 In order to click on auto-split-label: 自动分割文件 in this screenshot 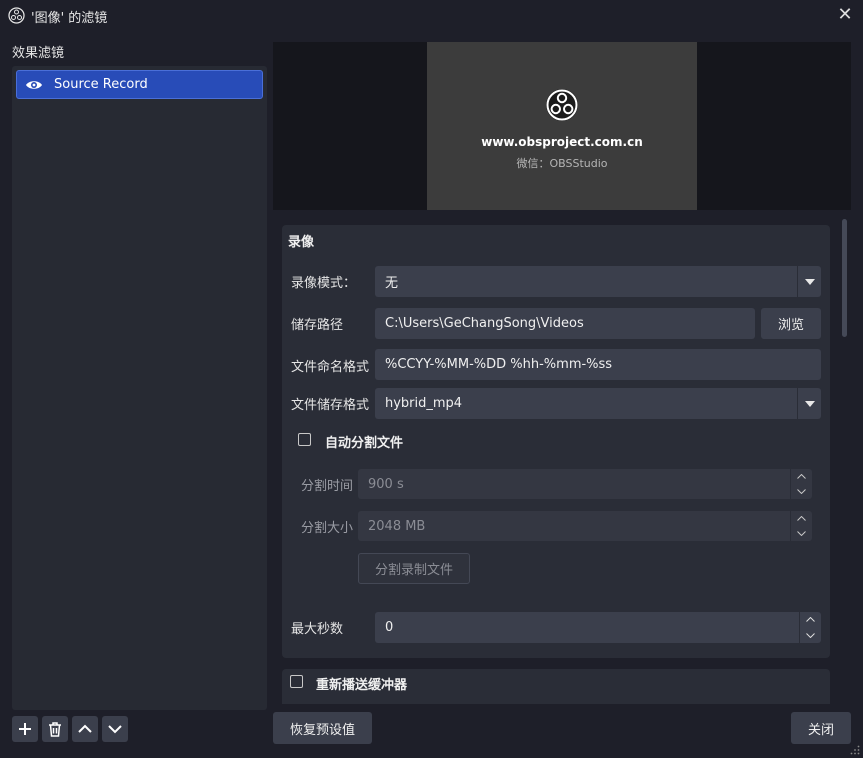, I will do `click(364, 443)`.